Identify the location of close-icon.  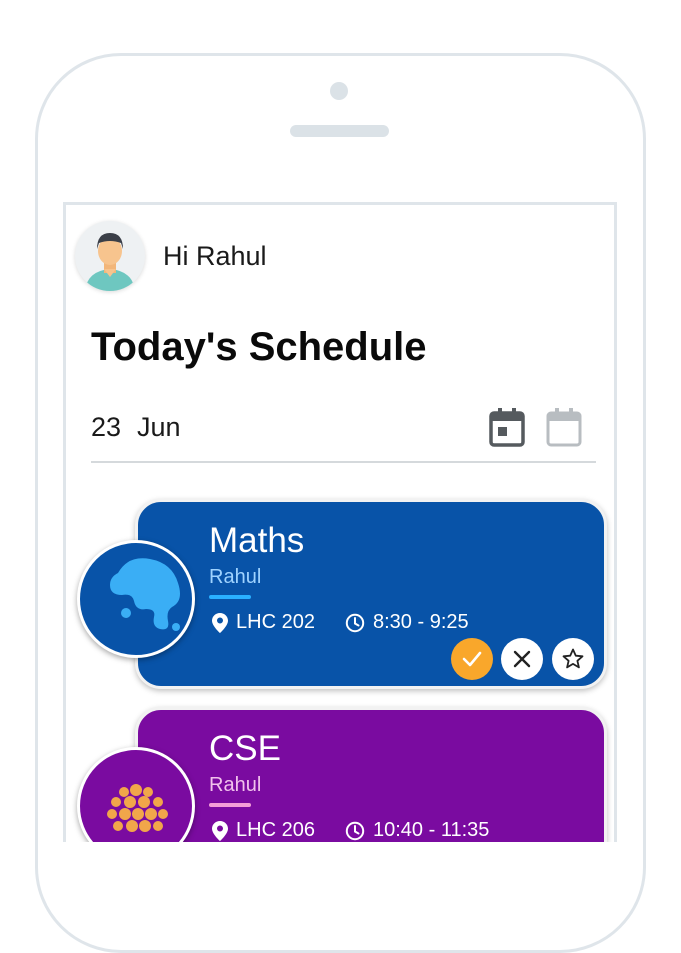
(522, 659).